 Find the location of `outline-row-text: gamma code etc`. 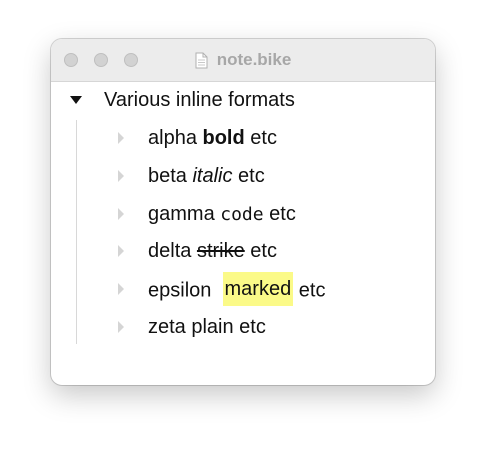

outline-row-text: gamma code etc is located at coordinates (222, 214).